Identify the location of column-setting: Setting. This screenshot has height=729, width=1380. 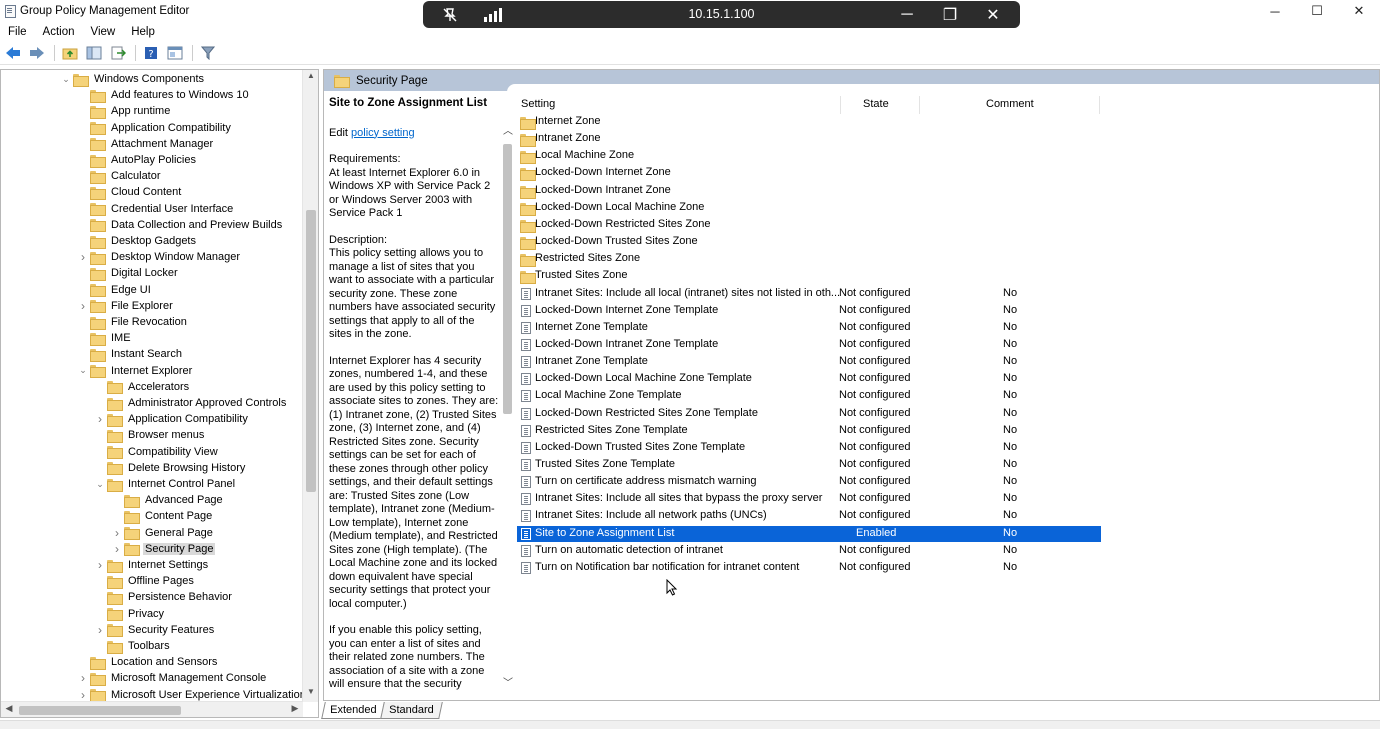
(538, 104).